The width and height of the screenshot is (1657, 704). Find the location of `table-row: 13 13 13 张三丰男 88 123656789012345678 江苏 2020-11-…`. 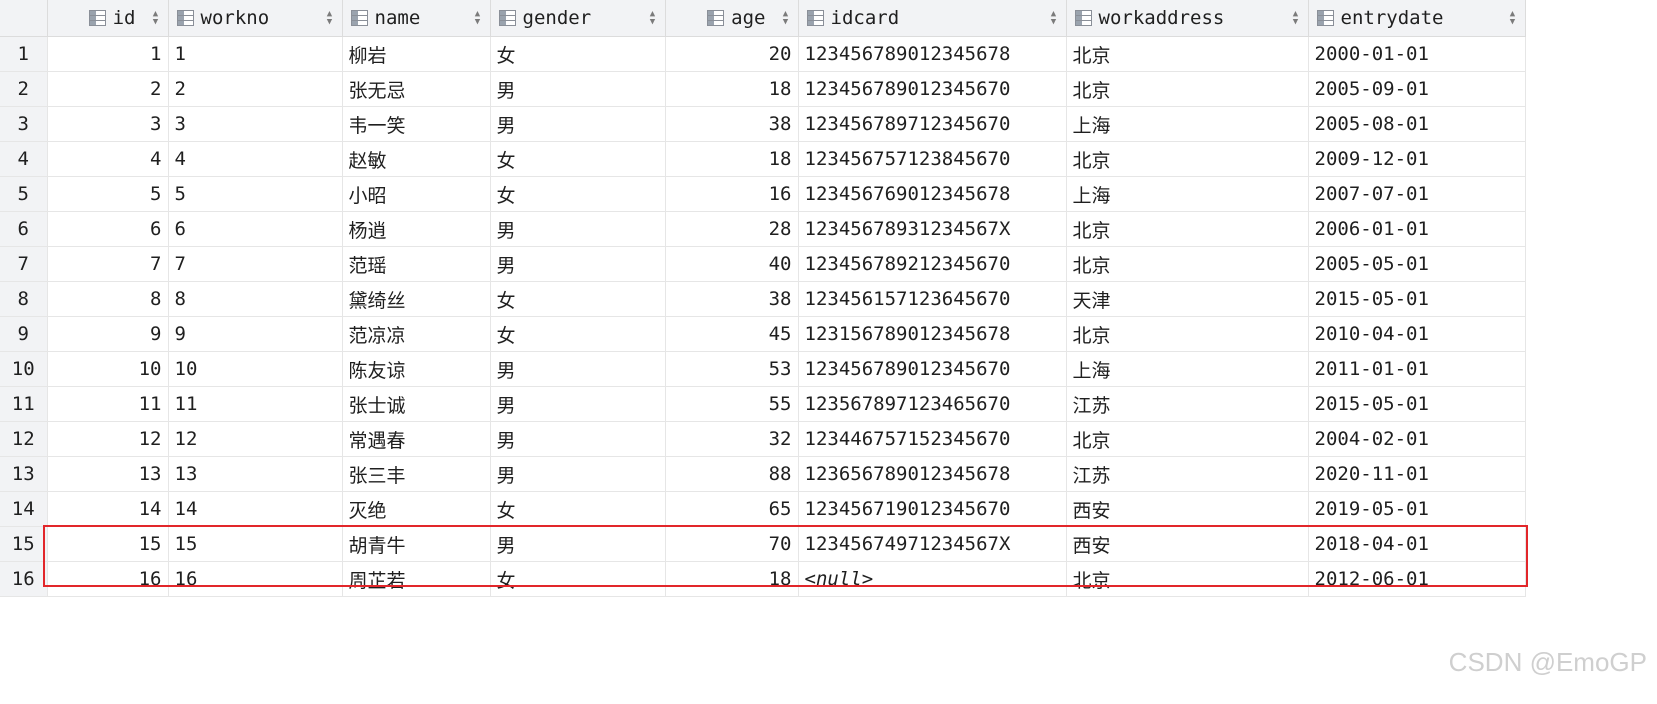

table-row: 13 13 13 张三丰男 88 123656789012345678 江苏 2020-11-… is located at coordinates (763, 474).